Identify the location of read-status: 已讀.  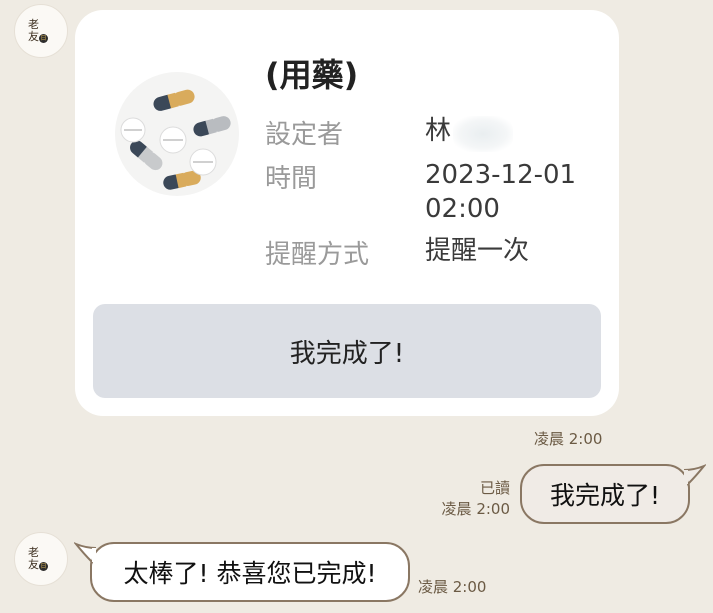
(494, 488).